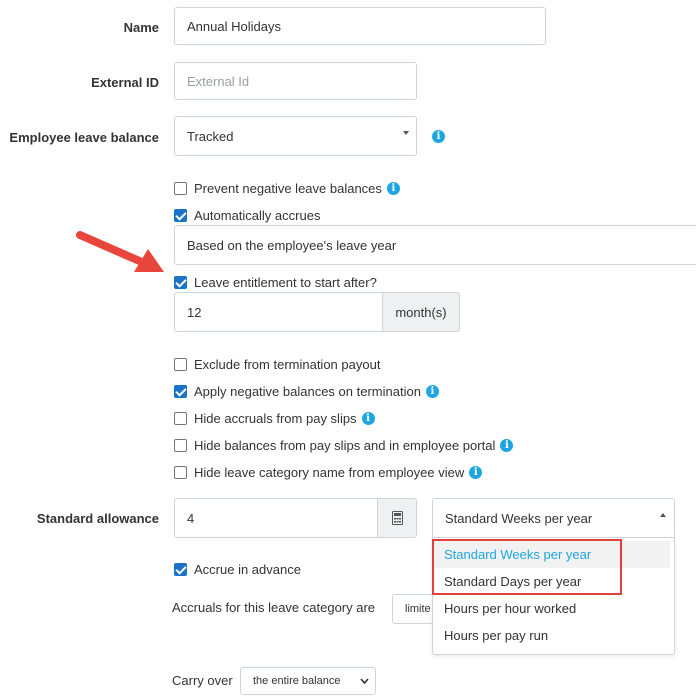 This screenshot has height=698, width=696. Describe the element at coordinates (180, 282) in the screenshot. I see `entitlement-checkbox` at that location.